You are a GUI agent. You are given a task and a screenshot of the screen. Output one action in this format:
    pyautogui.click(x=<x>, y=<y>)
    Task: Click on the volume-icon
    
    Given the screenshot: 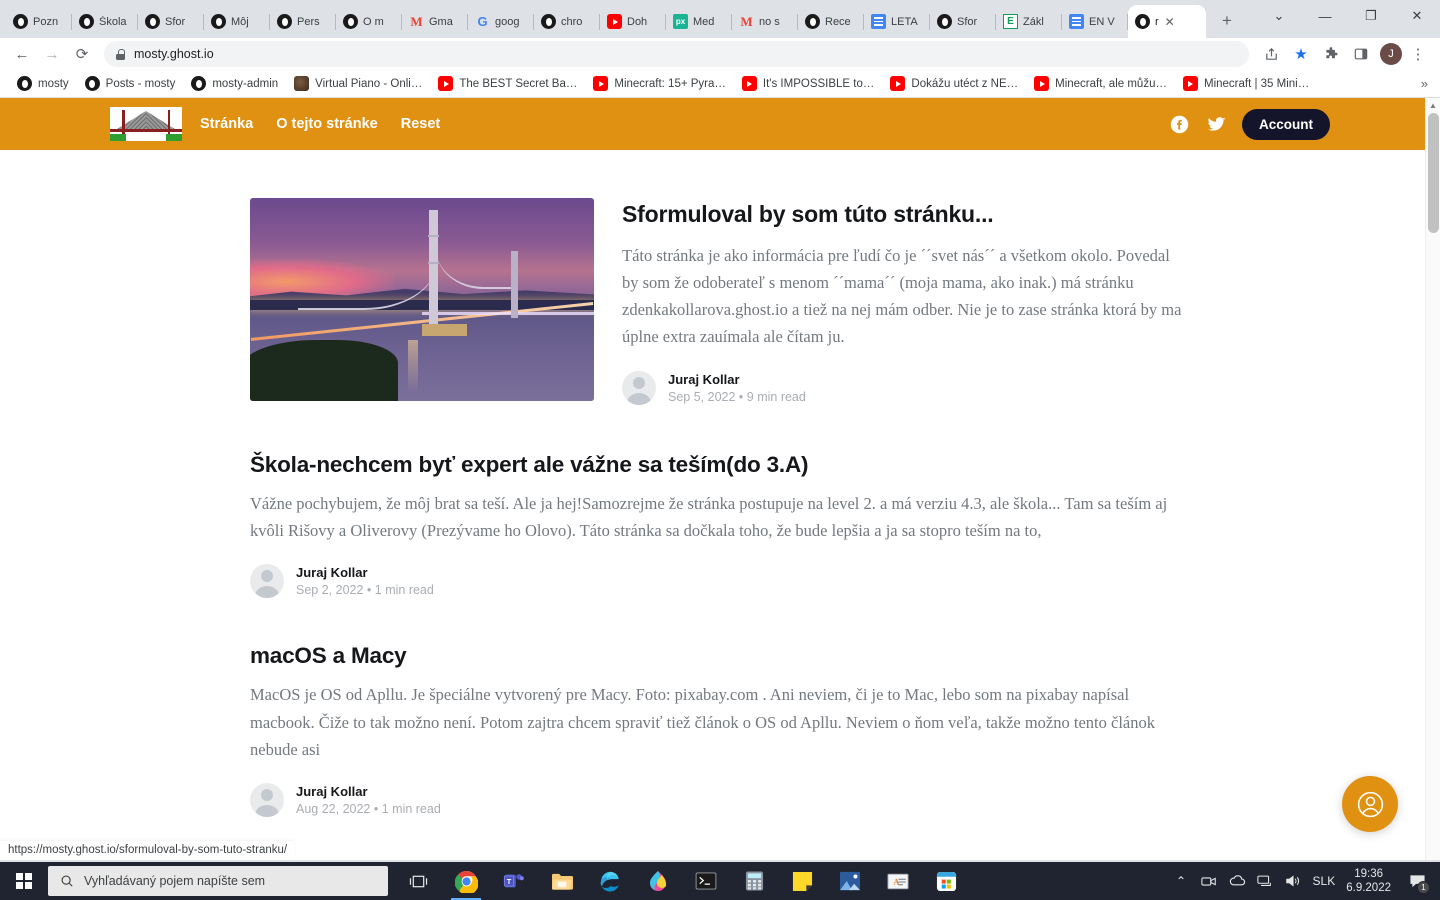 What is the action you would take?
    pyautogui.click(x=1293, y=881)
    